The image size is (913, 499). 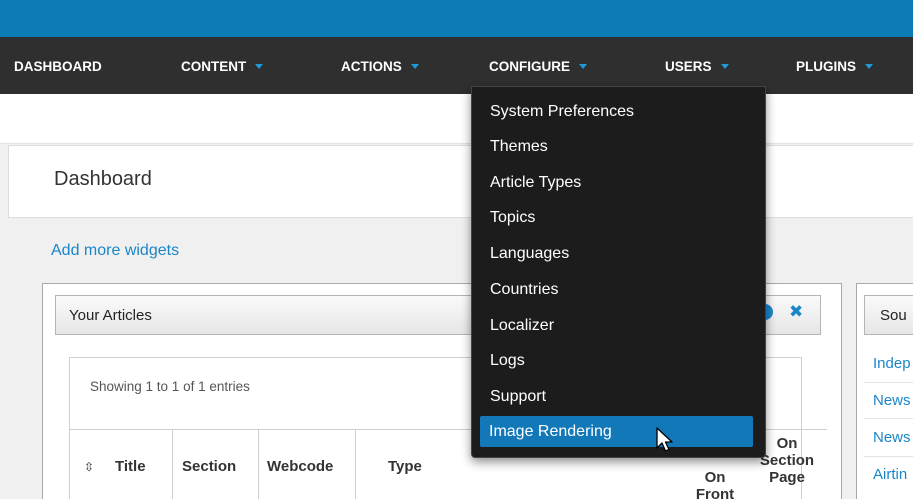 What do you see at coordinates (170, 386) in the screenshot?
I see `table-info: Showing 1 to 1 of 1 entries` at bounding box center [170, 386].